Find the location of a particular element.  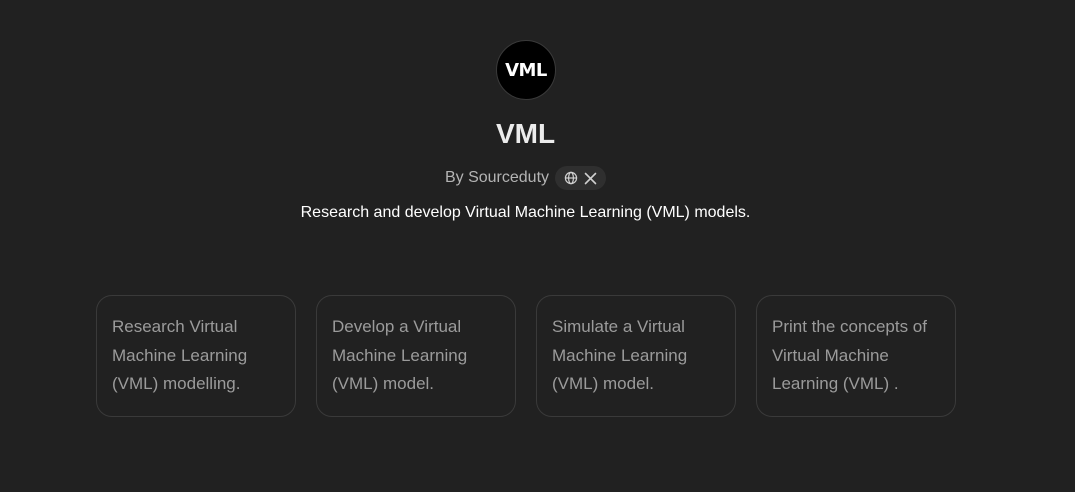

social-links is located at coordinates (581, 178).